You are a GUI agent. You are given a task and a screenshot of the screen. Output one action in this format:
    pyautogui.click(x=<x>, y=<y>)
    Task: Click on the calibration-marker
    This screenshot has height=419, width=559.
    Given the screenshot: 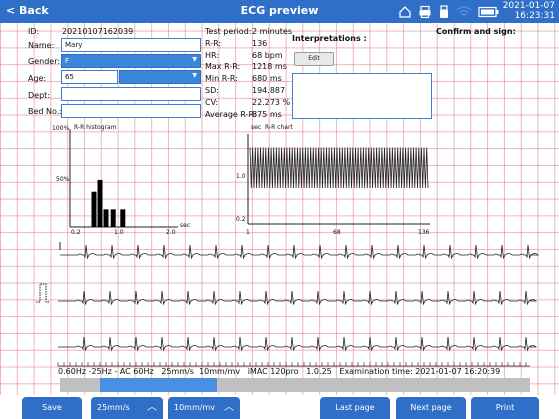 What is the action you would take?
    pyautogui.click(x=43, y=293)
    